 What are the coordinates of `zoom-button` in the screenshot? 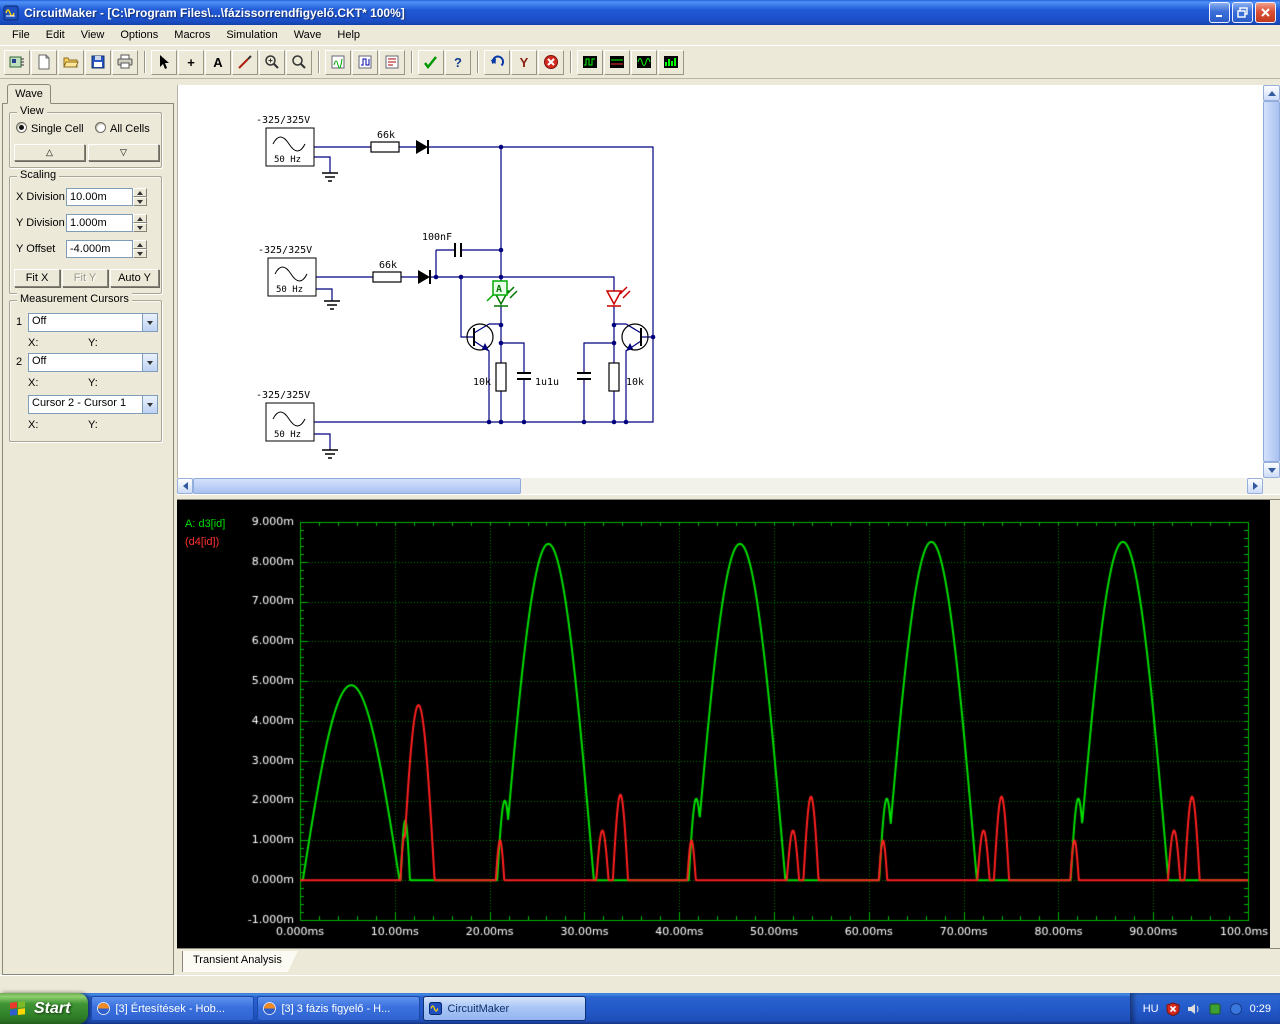 It's located at (299, 62).